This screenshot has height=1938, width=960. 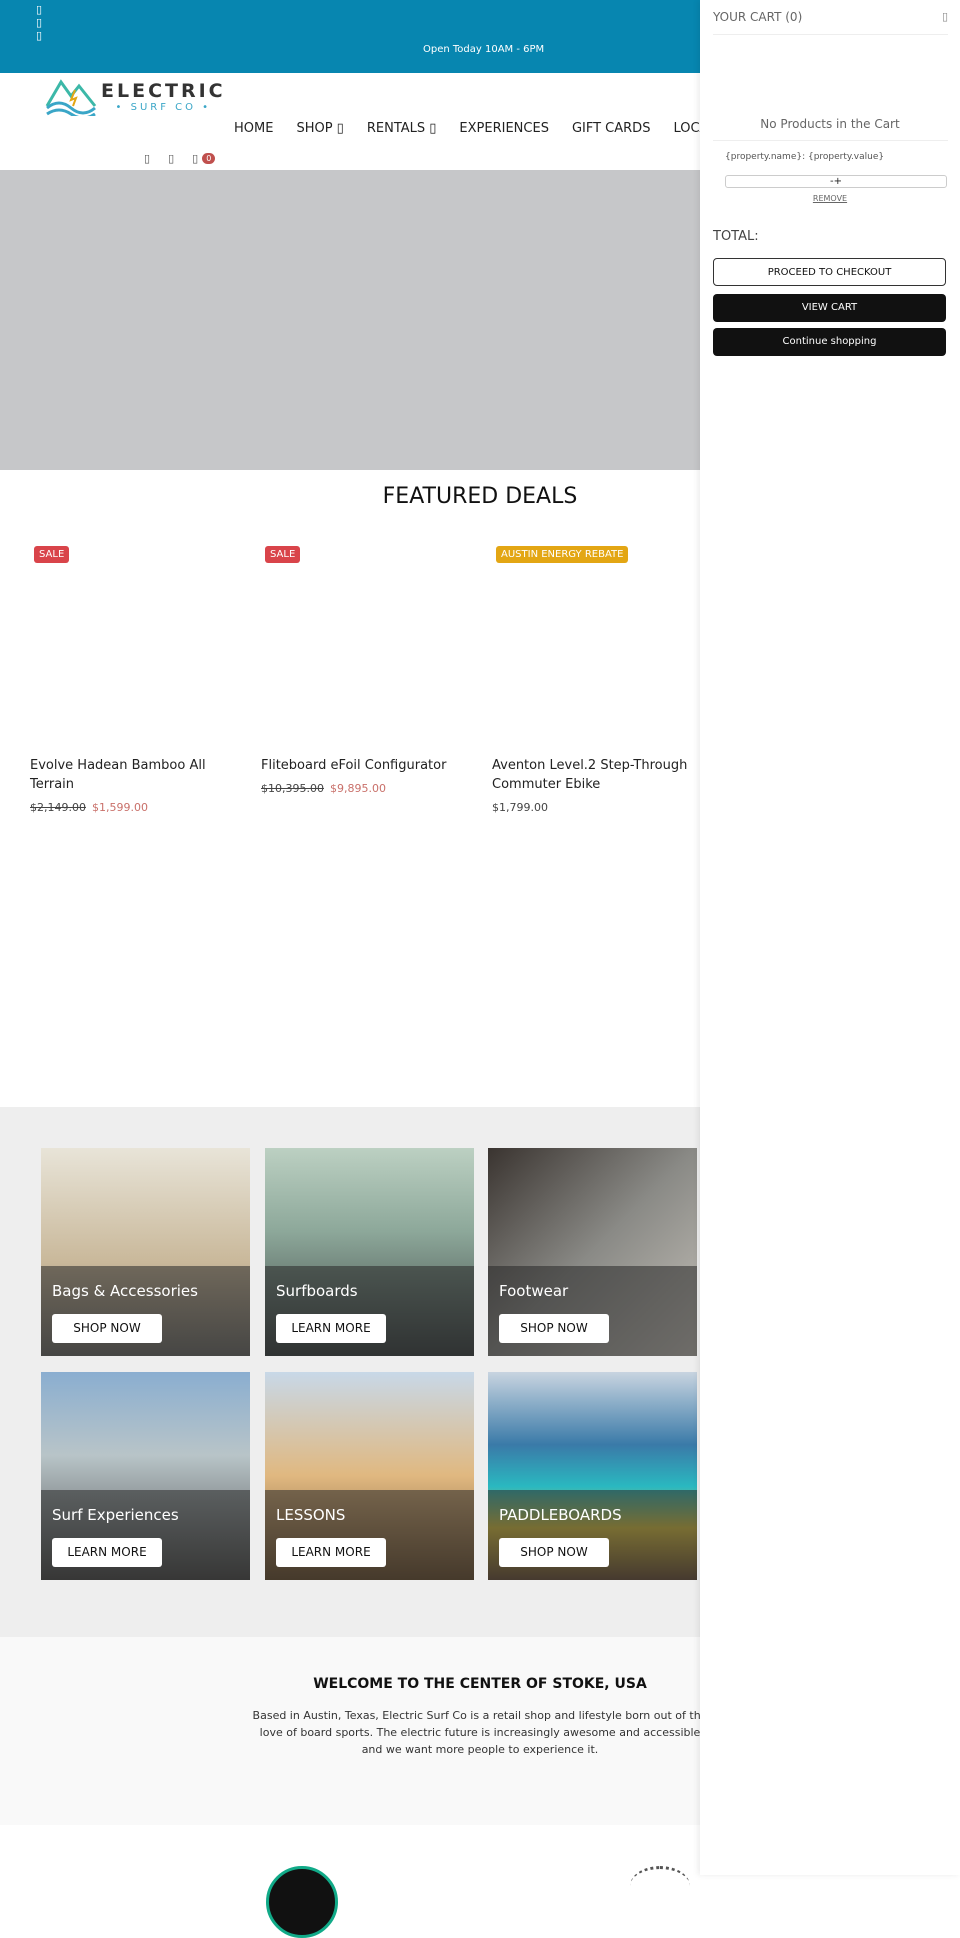 I want to click on logo-text: ELECTRIC, so click(x=163, y=90).